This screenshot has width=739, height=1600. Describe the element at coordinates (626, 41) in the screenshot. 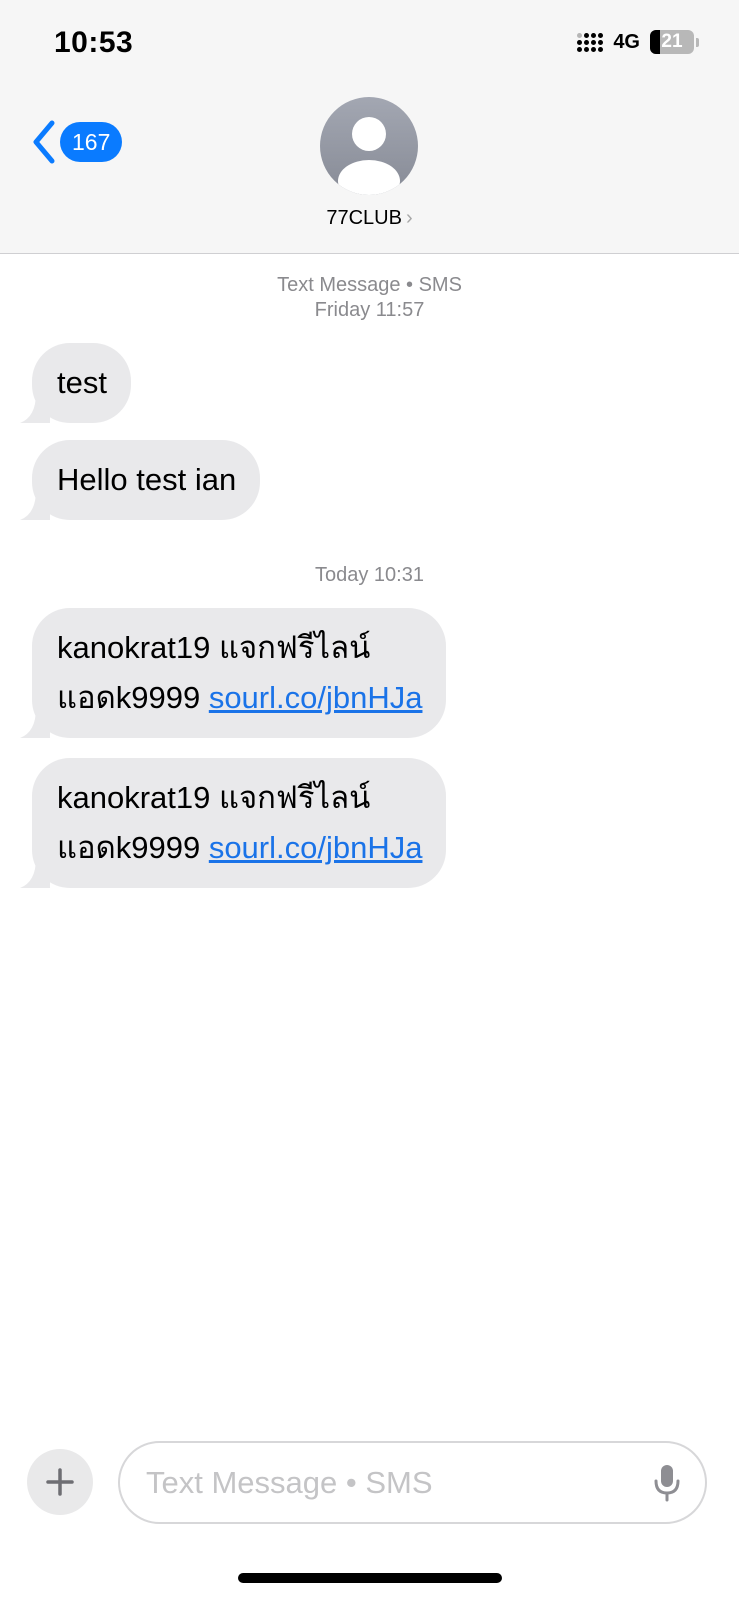

I see `network-type: 4G` at that location.